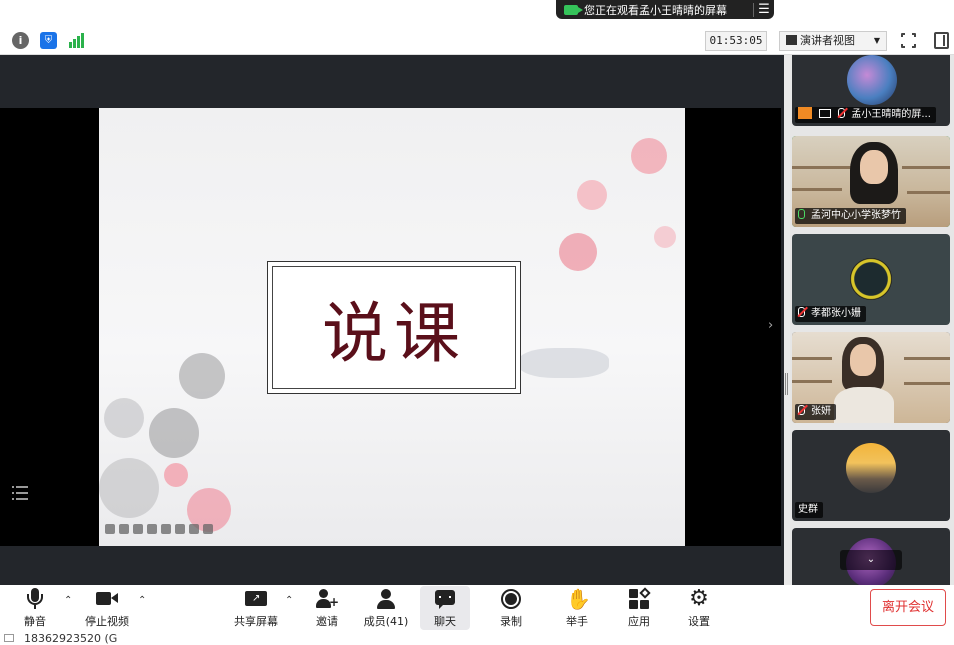 This screenshot has height=645, width=954. What do you see at coordinates (908, 40) in the screenshot?
I see `fullscreen-icon` at bounding box center [908, 40].